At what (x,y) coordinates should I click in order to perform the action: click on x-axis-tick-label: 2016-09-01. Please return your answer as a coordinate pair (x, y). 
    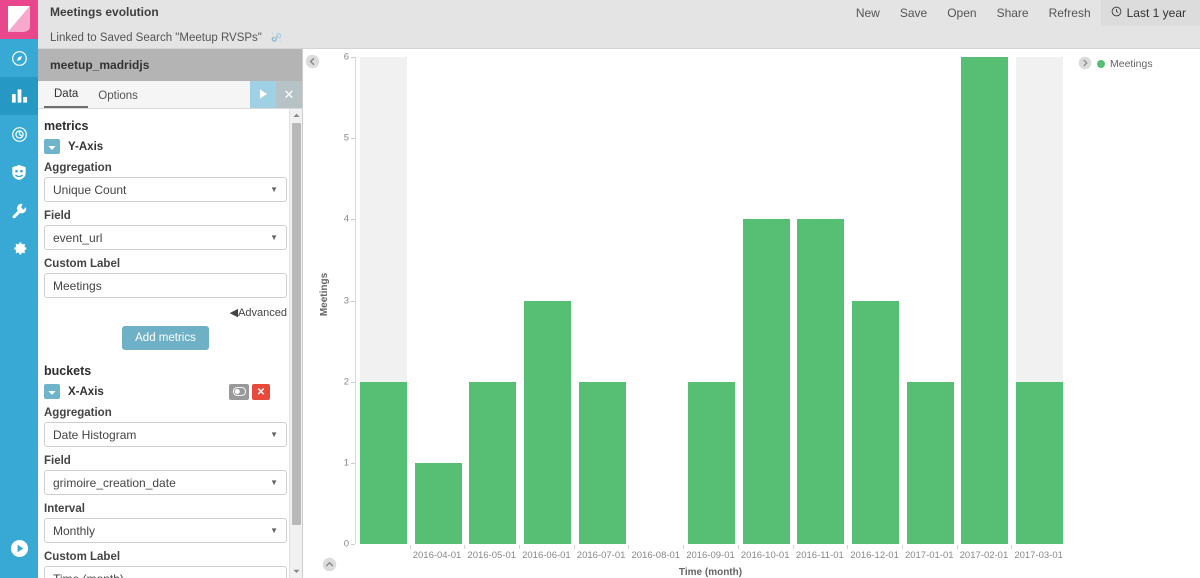
    Looking at the image, I should click on (710, 555).